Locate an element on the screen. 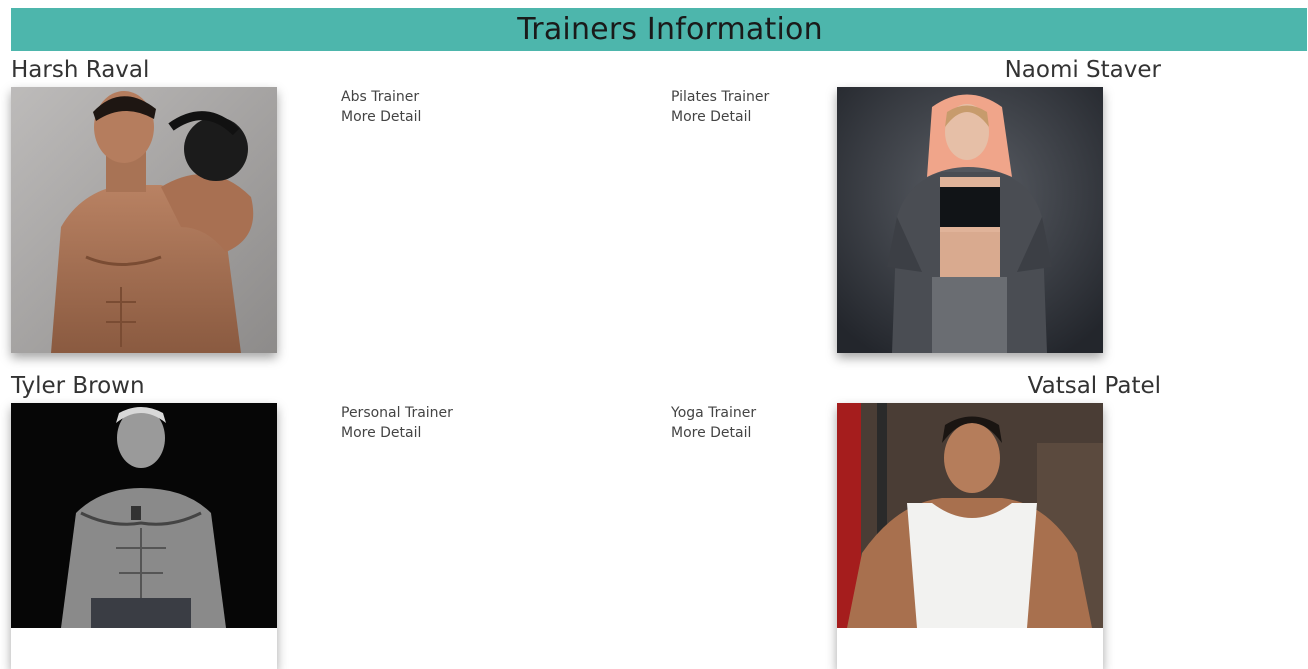  page-header: Trainers Information is located at coordinates (659, 29).